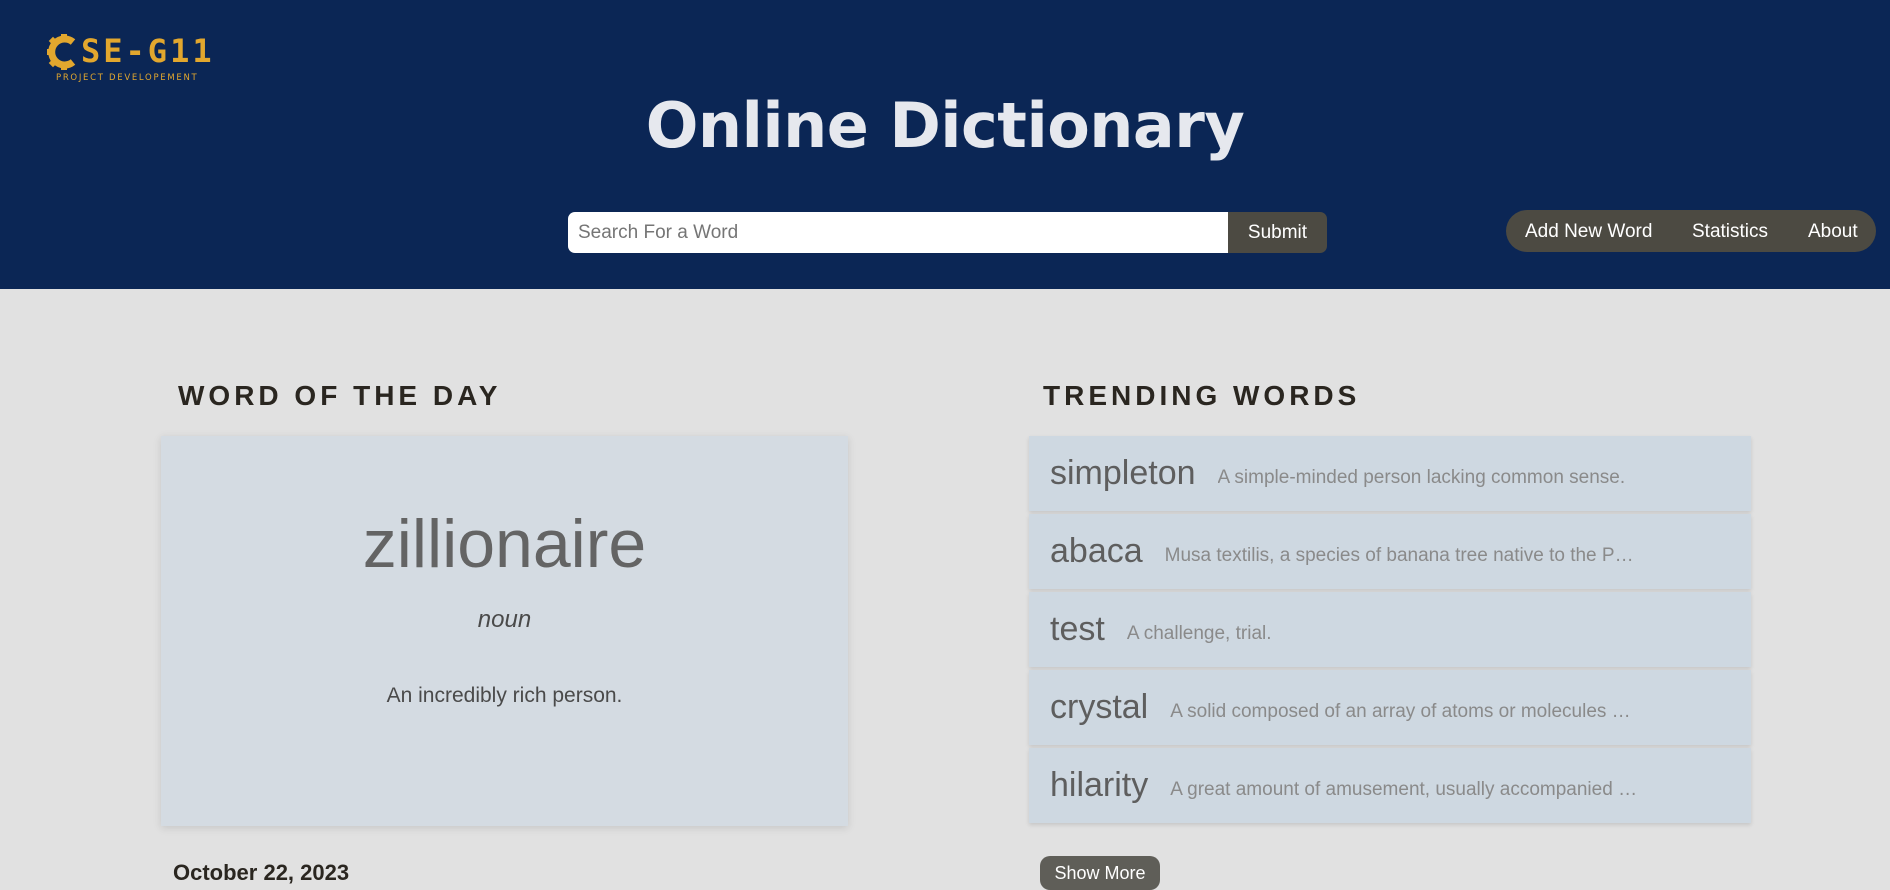 The image size is (1890, 890). I want to click on trending-word: crystal, so click(1099, 707).